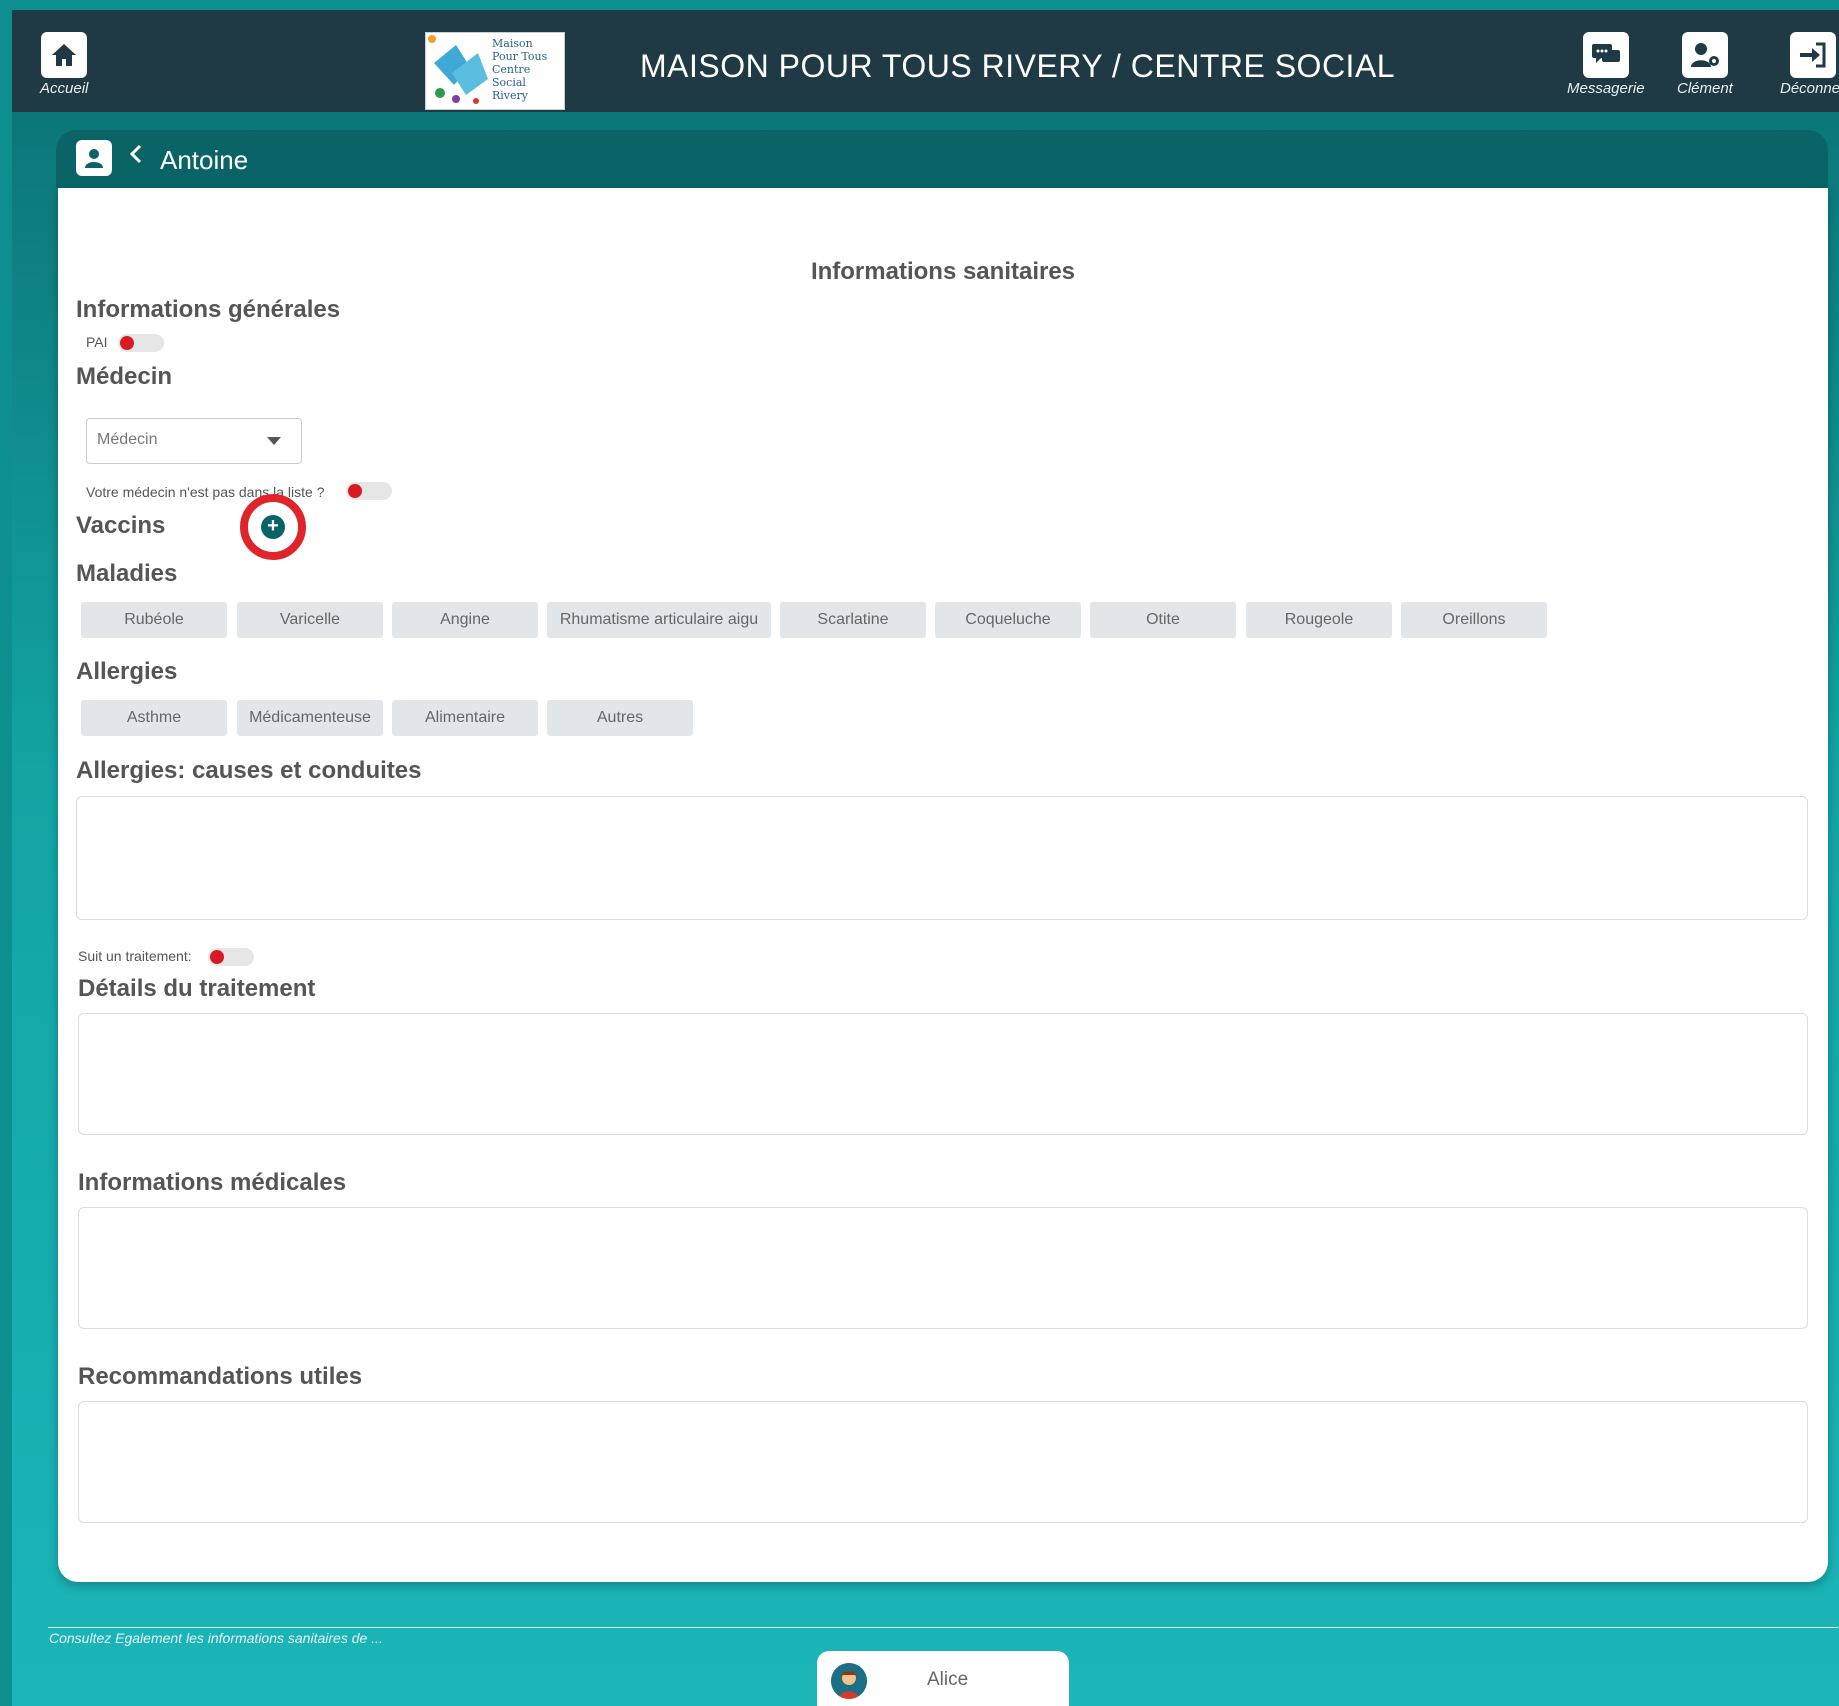  What do you see at coordinates (943, 271) in the screenshot?
I see `page-heading: Informations sanitaires` at bounding box center [943, 271].